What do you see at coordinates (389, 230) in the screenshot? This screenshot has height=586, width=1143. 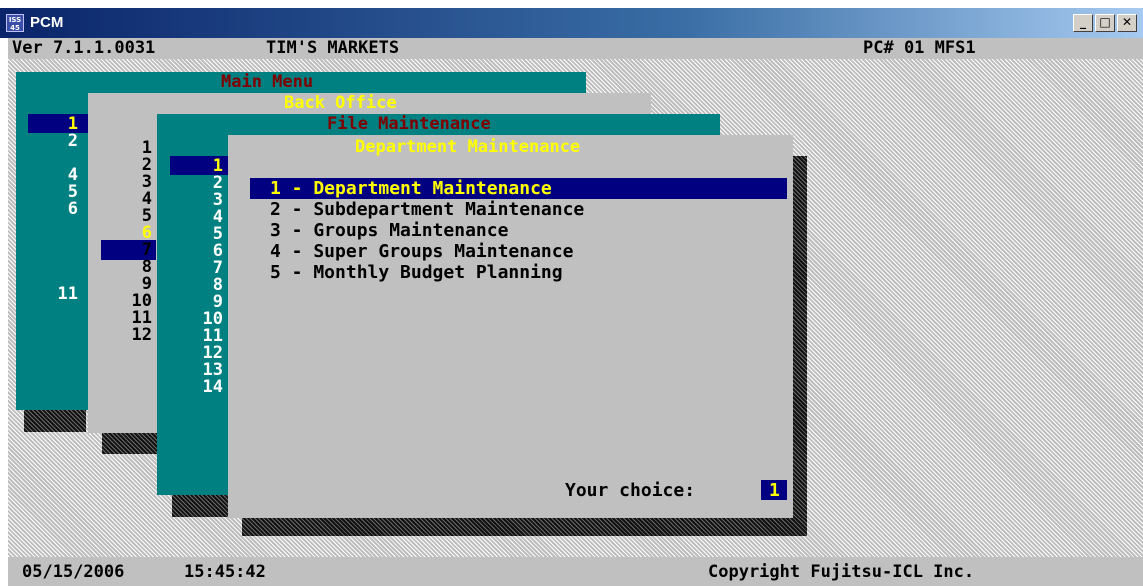 I see `menu-item-groups-maintenance: 3 - Groups Maintenance` at bounding box center [389, 230].